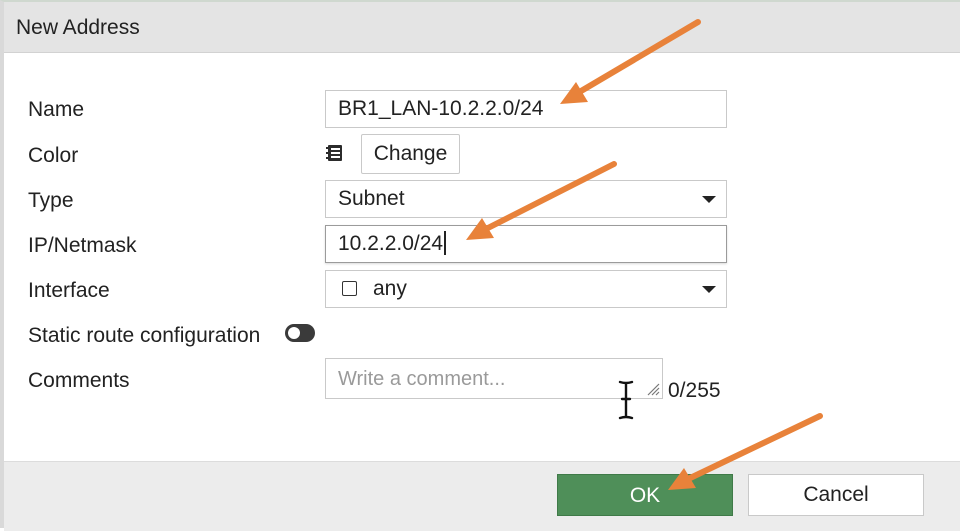  I want to click on change-color-button: Change, so click(410, 154).